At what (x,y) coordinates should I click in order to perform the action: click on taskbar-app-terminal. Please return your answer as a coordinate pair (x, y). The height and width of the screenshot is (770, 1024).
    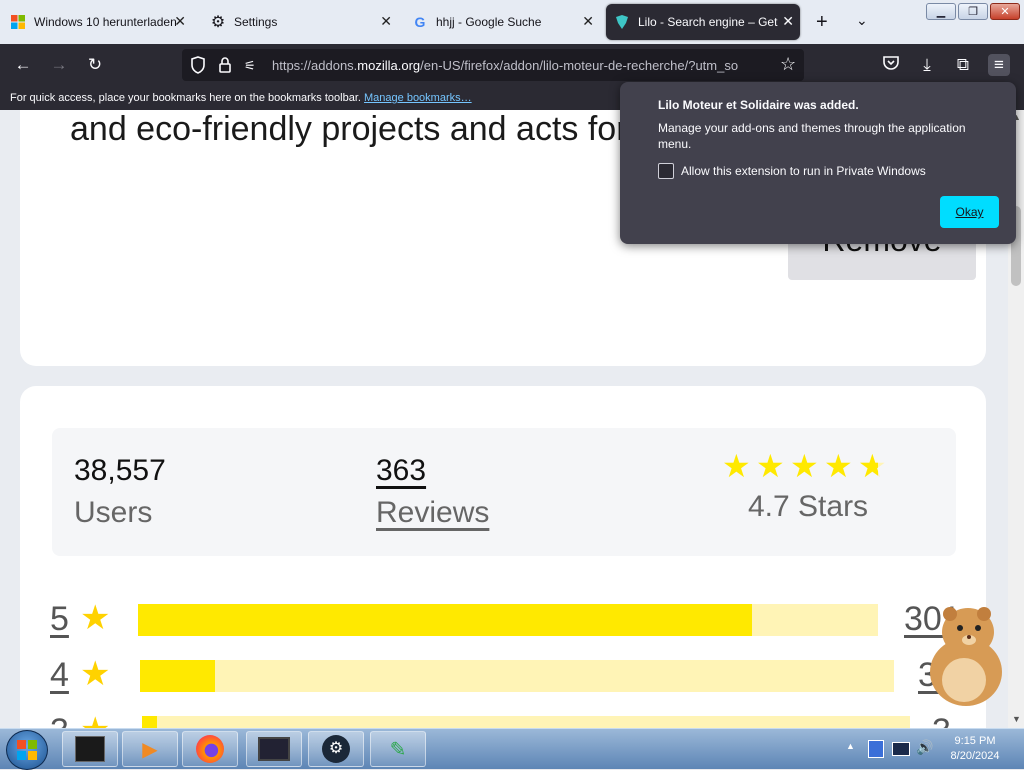
    Looking at the image, I should click on (90, 749).